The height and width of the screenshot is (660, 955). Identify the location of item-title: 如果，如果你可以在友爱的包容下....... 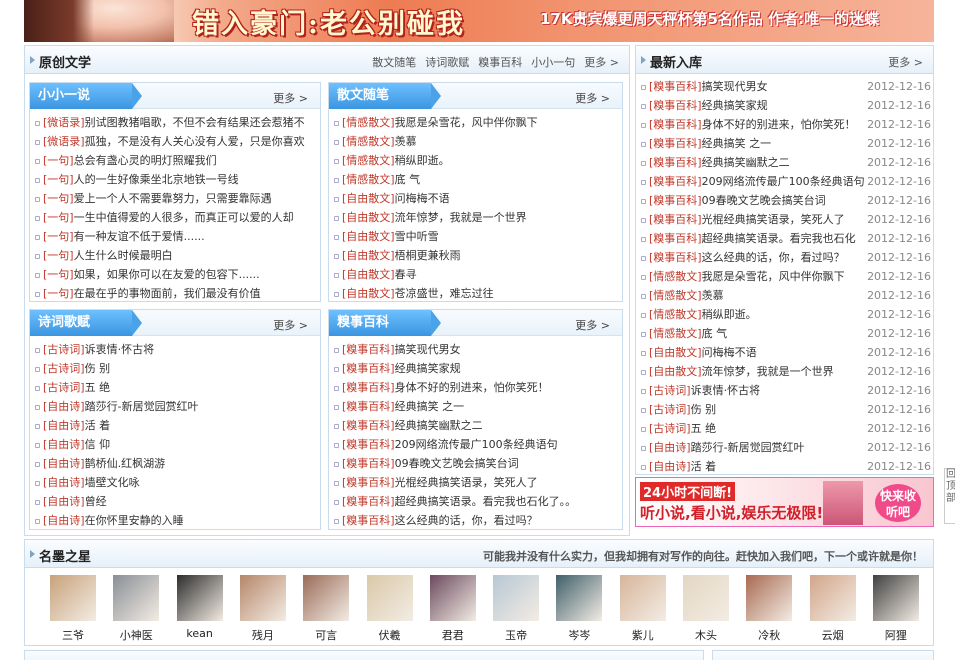
(167, 274).